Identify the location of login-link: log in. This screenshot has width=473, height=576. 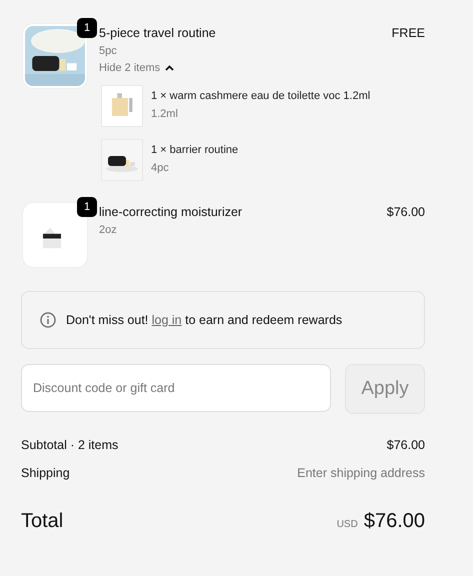
(167, 320).